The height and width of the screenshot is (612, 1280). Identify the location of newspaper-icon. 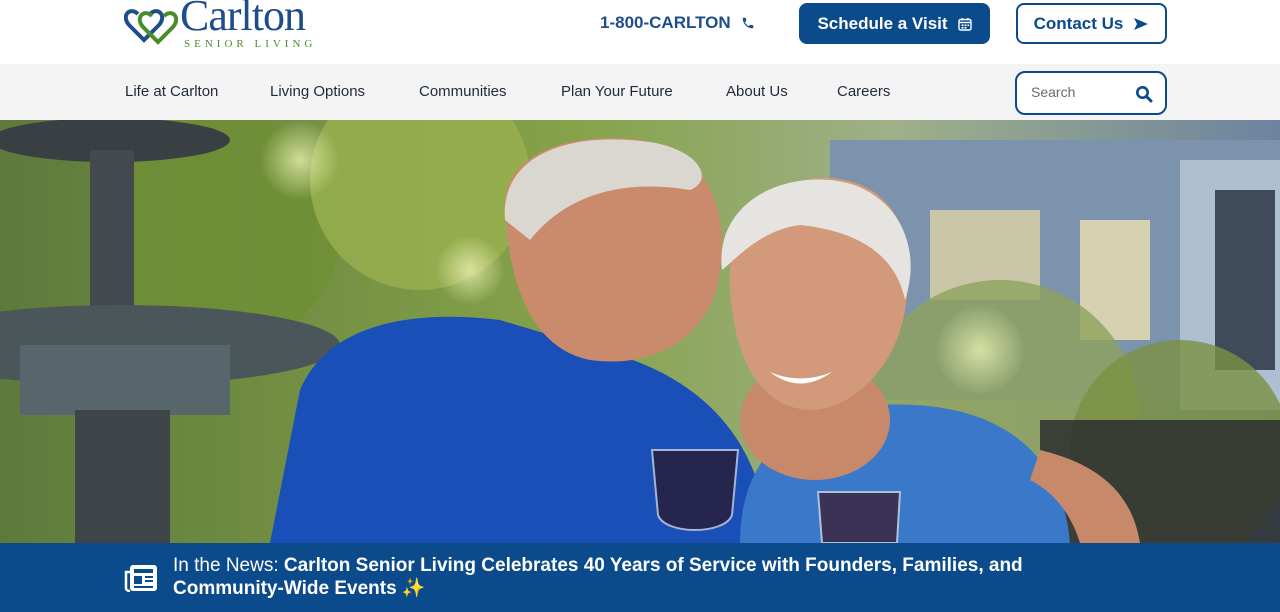
(140, 578).